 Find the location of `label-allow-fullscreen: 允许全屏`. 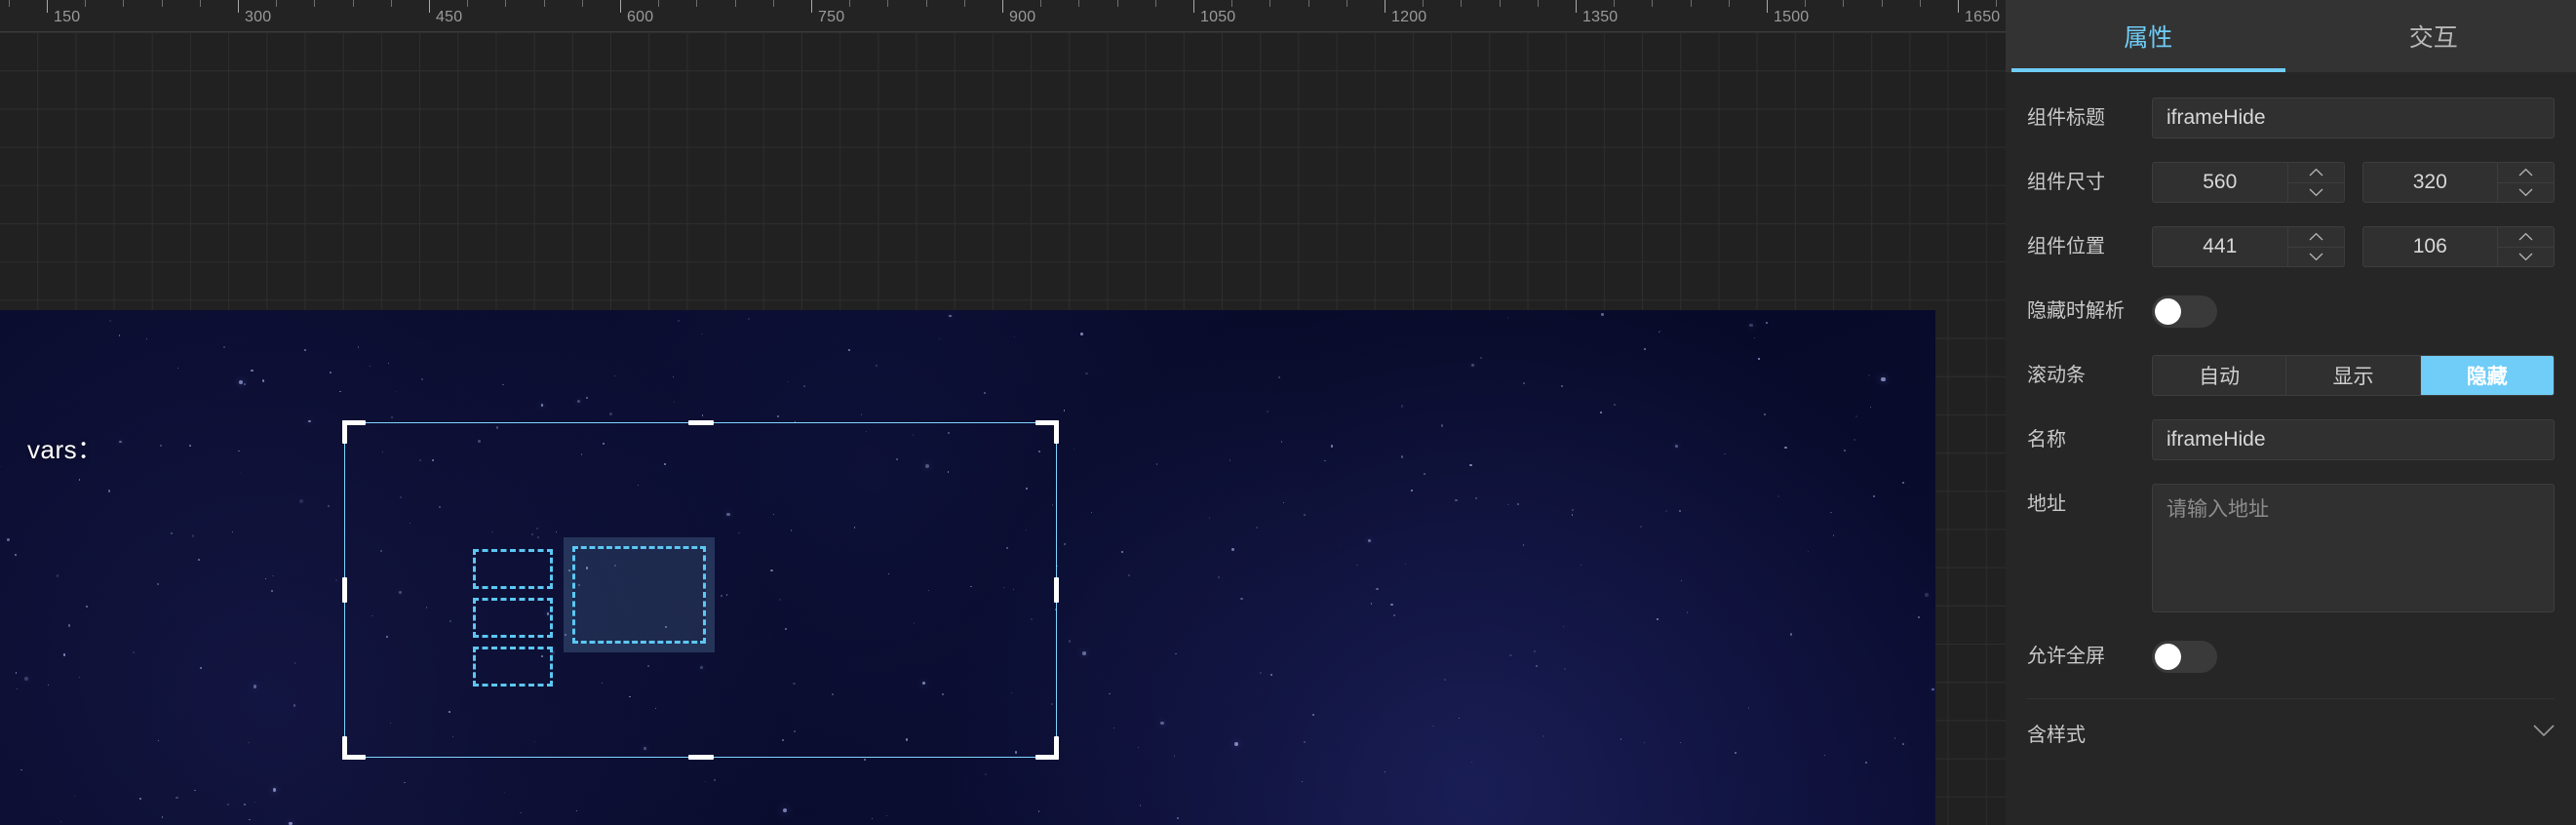

label-allow-fullscreen: 允许全屏 is located at coordinates (2066, 656).